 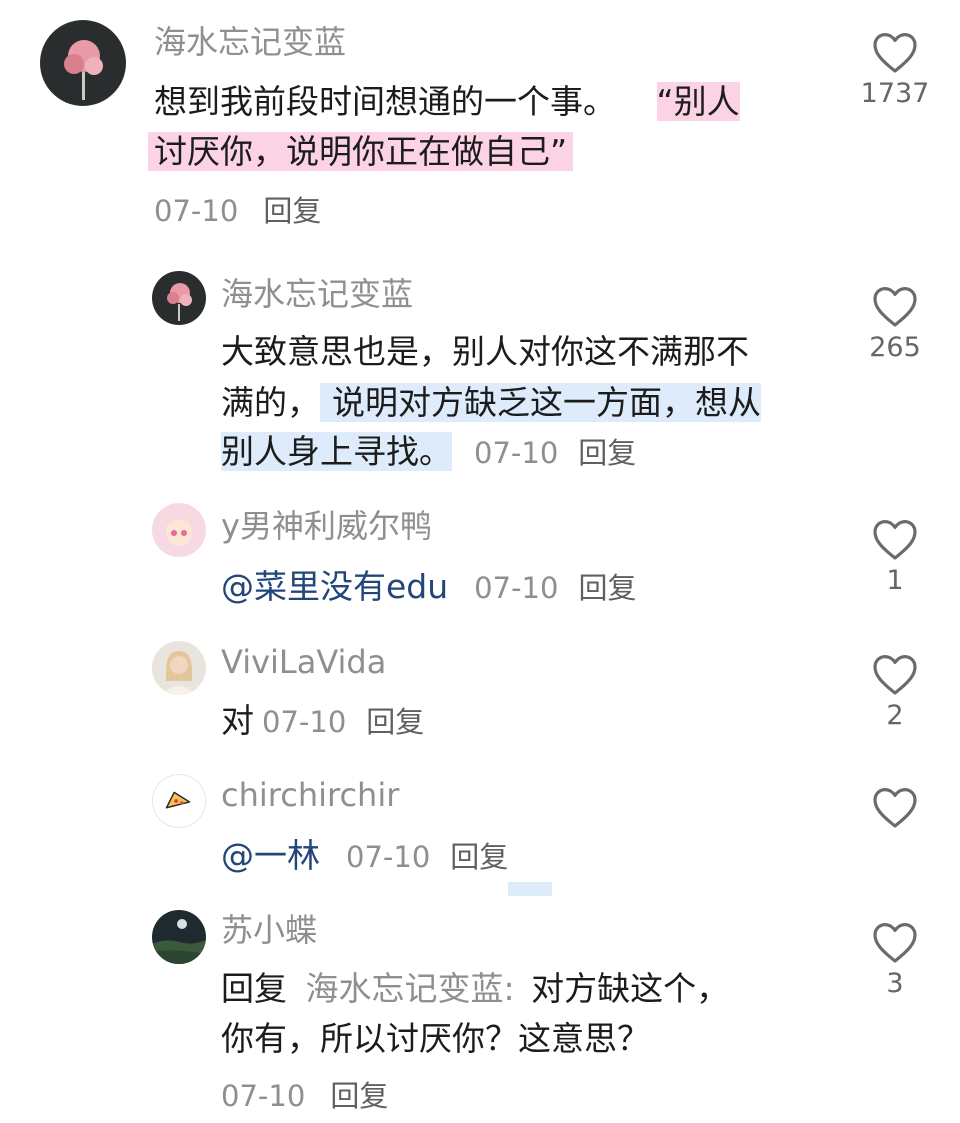 What do you see at coordinates (179, 937) in the screenshot?
I see `night-landscape-avatar-icon` at bounding box center [179, 937].